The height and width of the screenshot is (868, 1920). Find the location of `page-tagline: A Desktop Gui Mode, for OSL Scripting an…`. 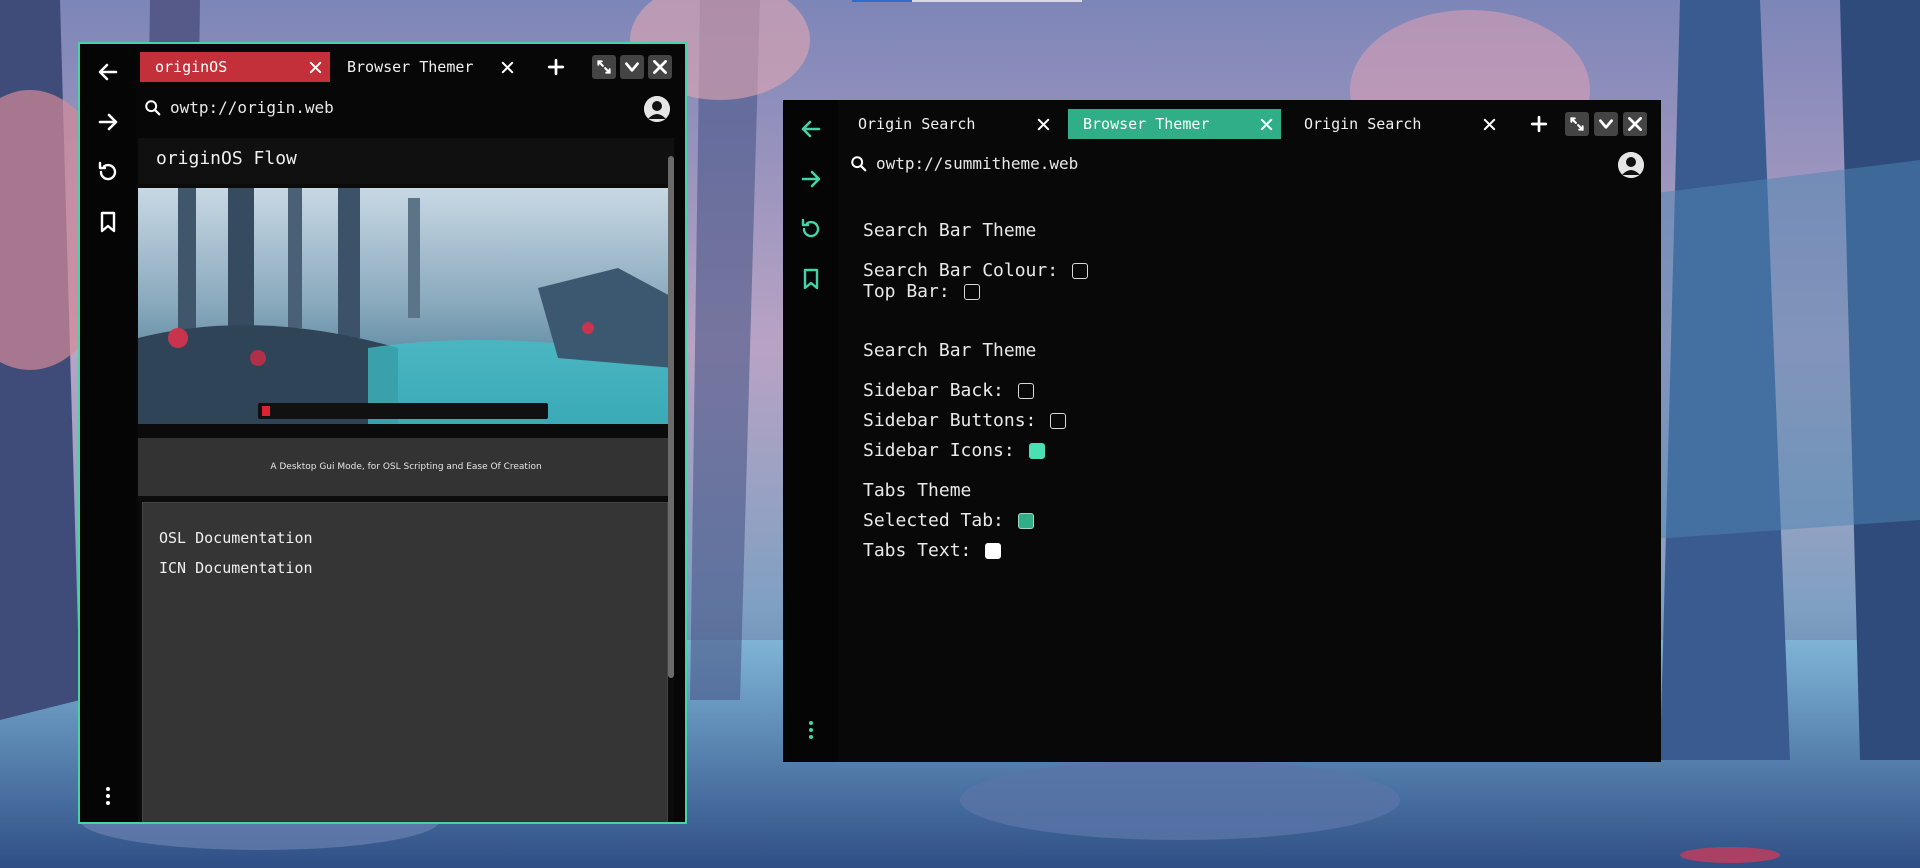

page-tagline: A Desktop Gui Mode, for OSL Scripting an… is located at coordinates (406, 467).